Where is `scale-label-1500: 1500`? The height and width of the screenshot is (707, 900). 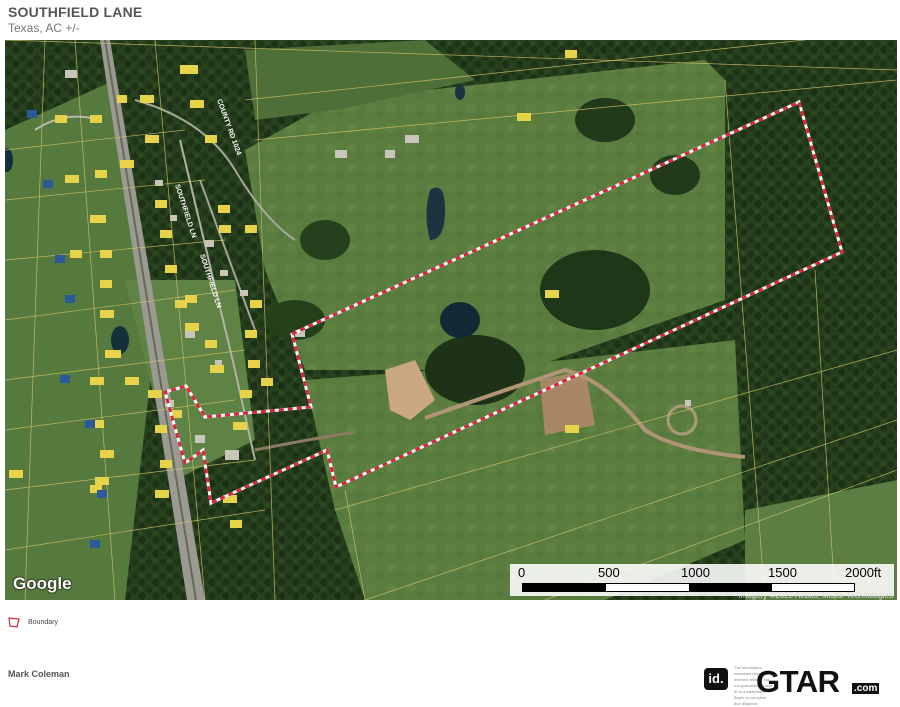 scale-label-1500: 1500 is located at coordinates (782, 572).